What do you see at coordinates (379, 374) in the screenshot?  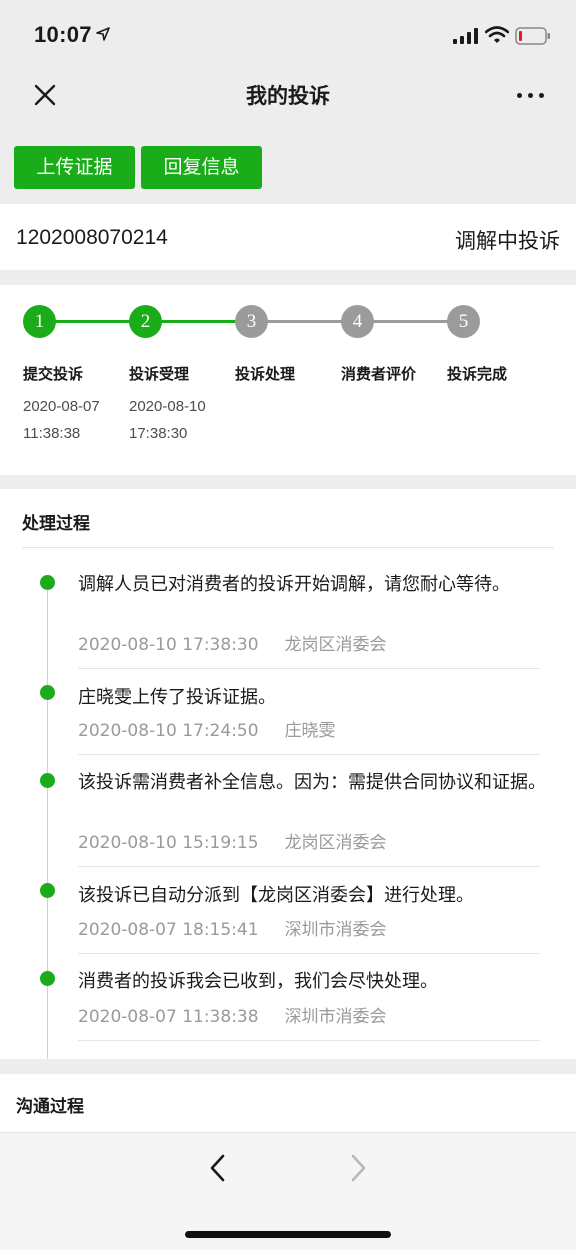 I see `step-4-label: 消费者评价` at bounding box center [379, 374].